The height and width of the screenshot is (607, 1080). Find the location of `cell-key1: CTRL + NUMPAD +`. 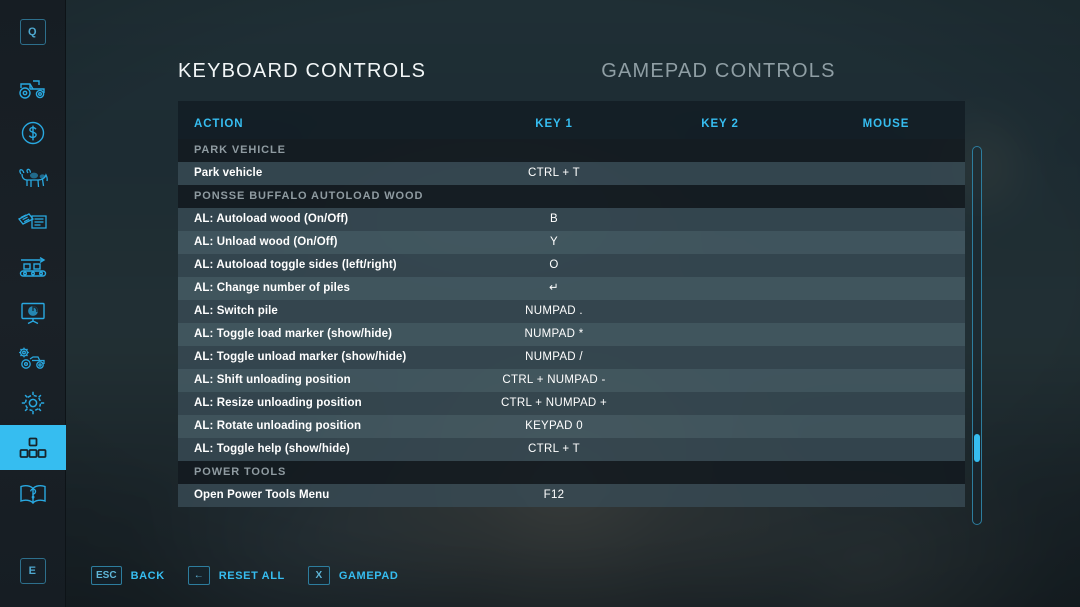

cell-key1: CTRL + NUMPAD + is located at coordinates (554, 403).